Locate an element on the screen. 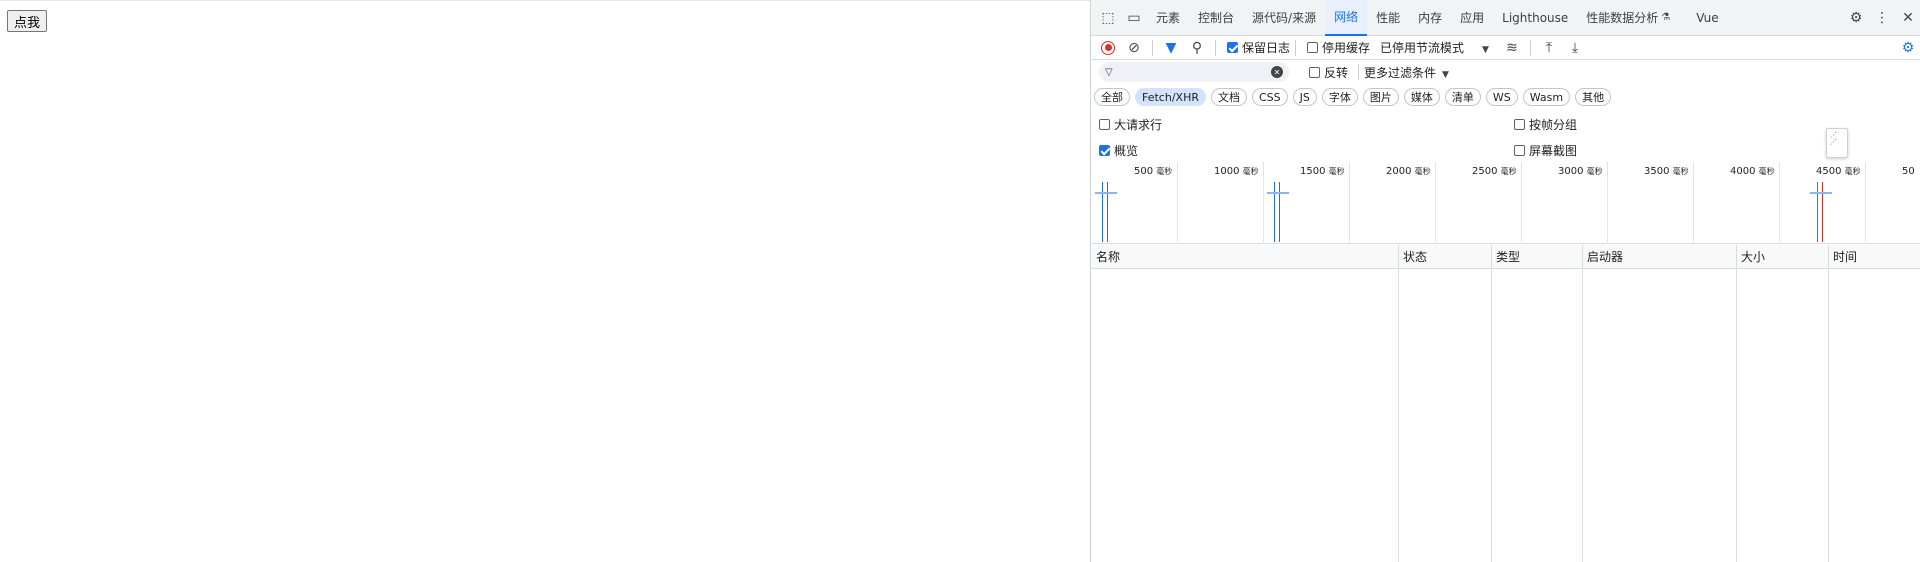 Image resolution: width=1920 pixels, height=562 pixels. column-header-time-label: 时间 is located at coordinates (1845, 257).